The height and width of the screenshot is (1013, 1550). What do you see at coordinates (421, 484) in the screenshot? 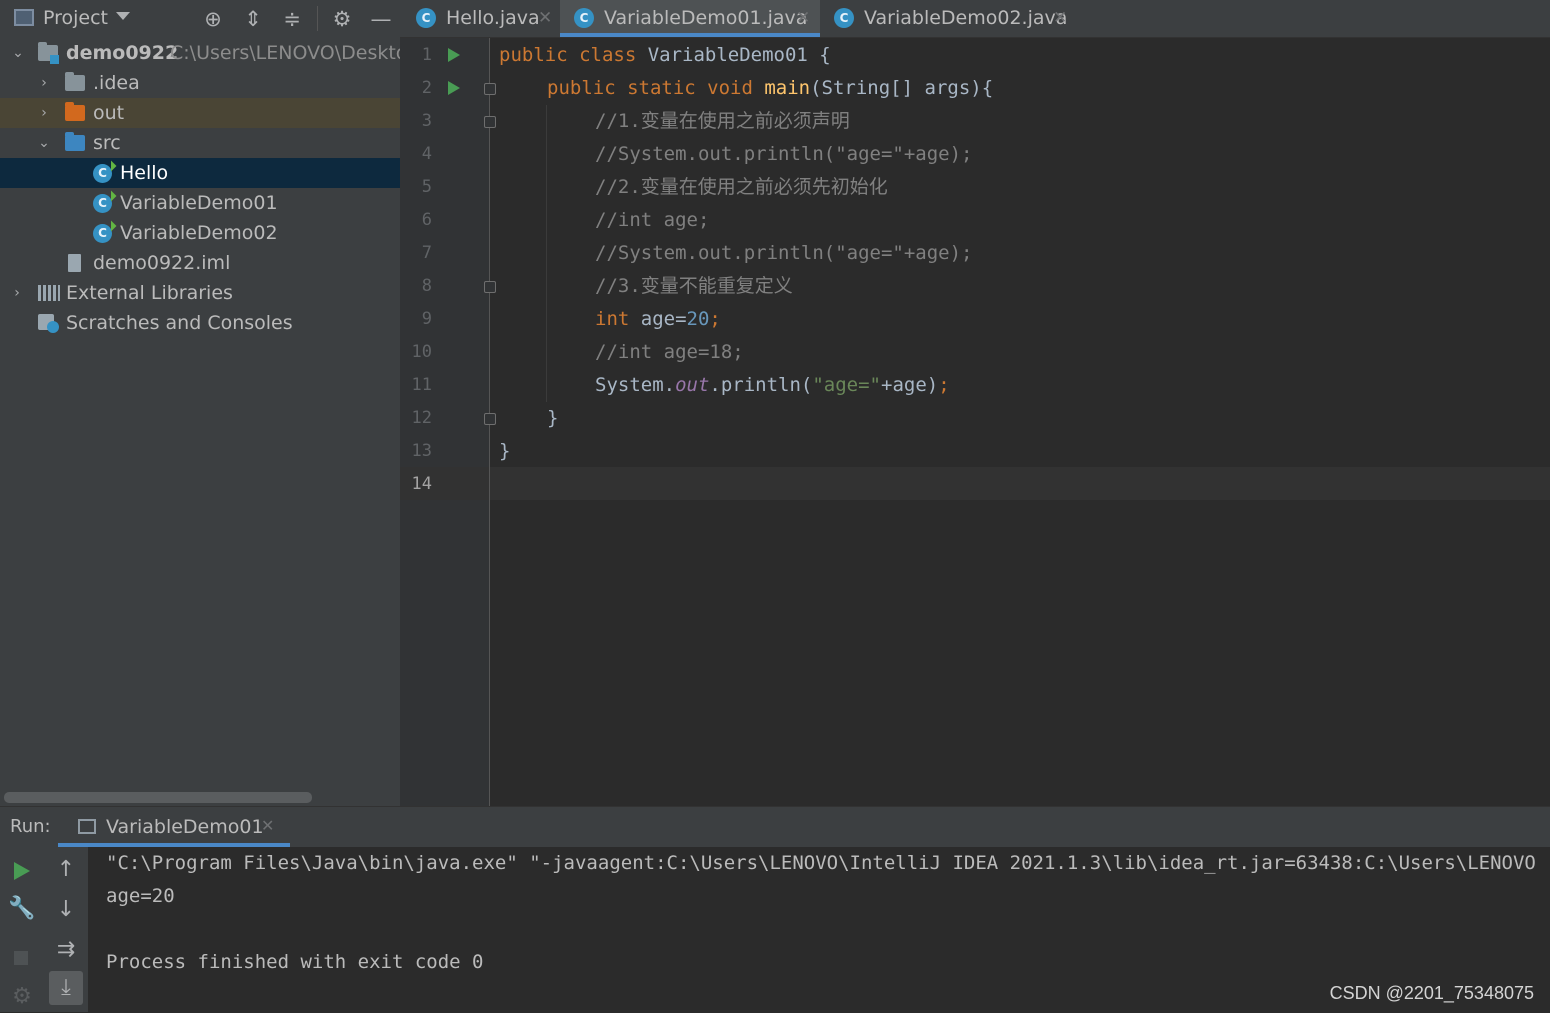
I see `line-number-current: 14` at bounding box center [421, 484].